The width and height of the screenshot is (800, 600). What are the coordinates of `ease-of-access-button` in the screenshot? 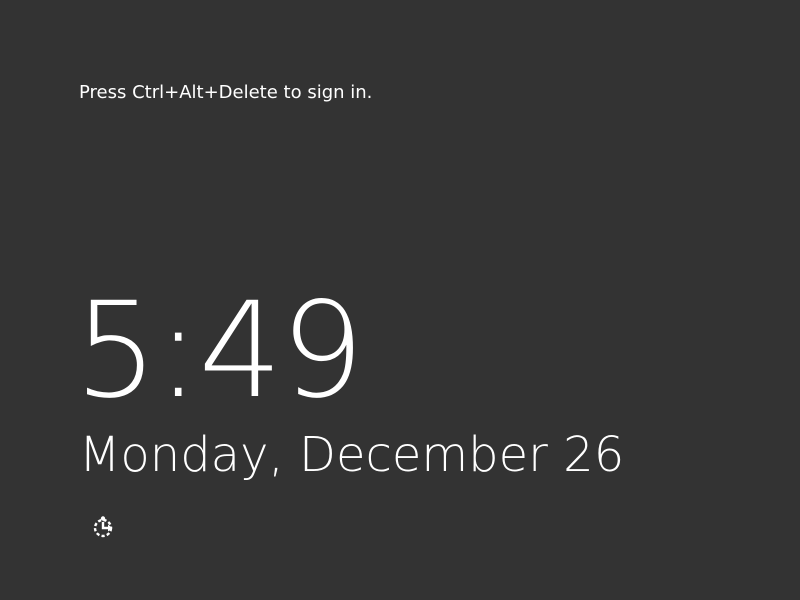 It's located at (104, 527).